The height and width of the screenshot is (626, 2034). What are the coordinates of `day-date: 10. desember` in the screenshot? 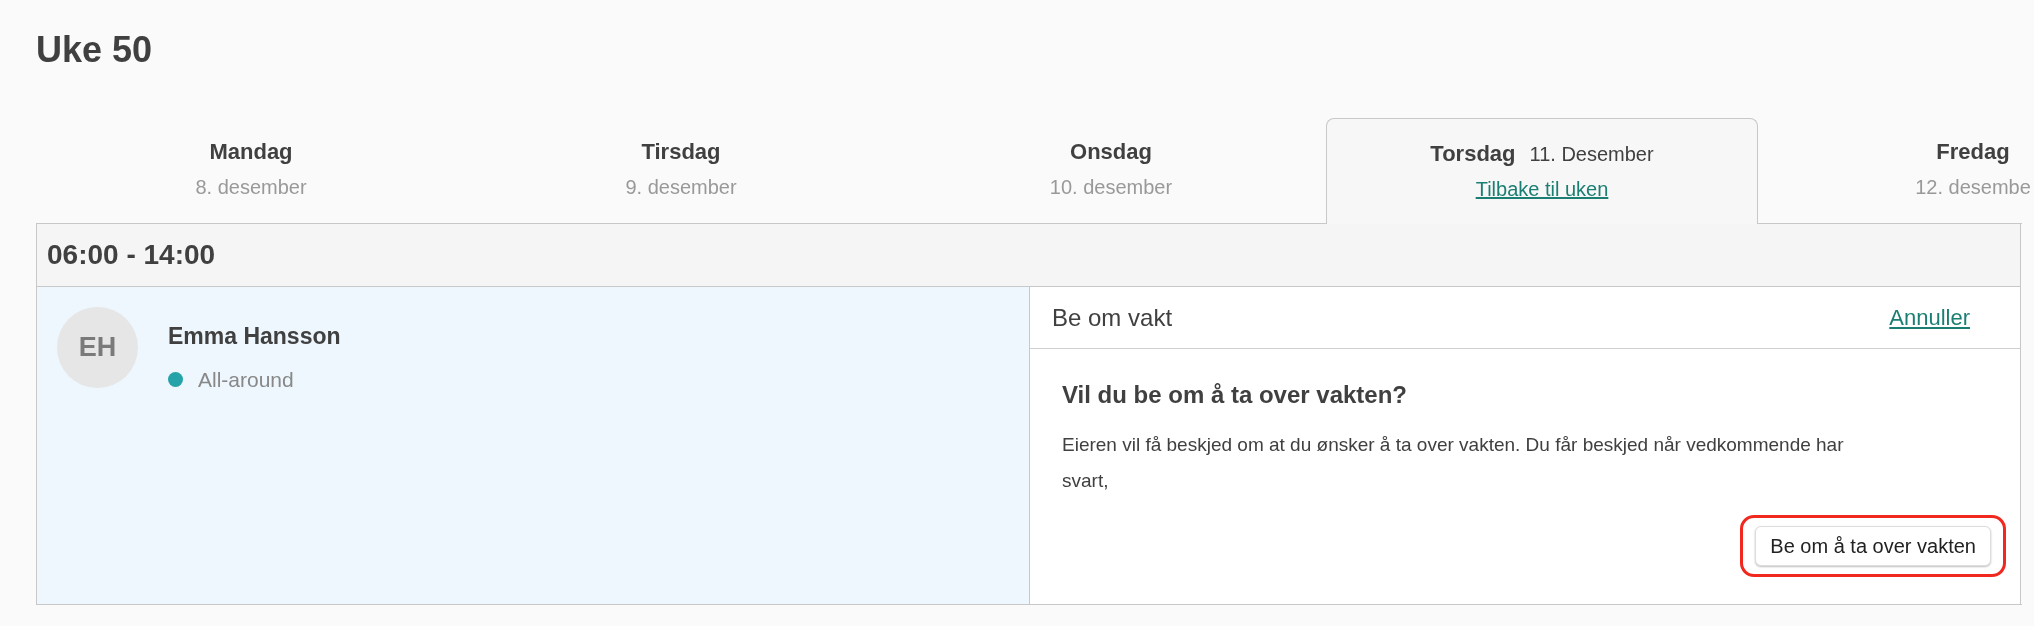 It's located at (1111, 187).